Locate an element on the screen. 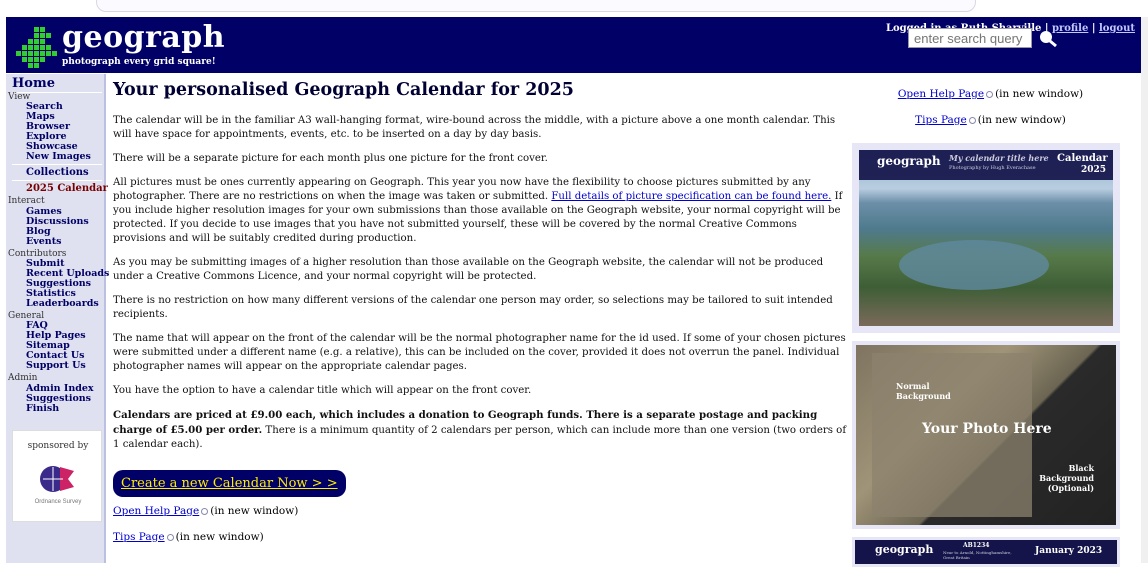  browser-top-strip is located at coordinates (574, 8).